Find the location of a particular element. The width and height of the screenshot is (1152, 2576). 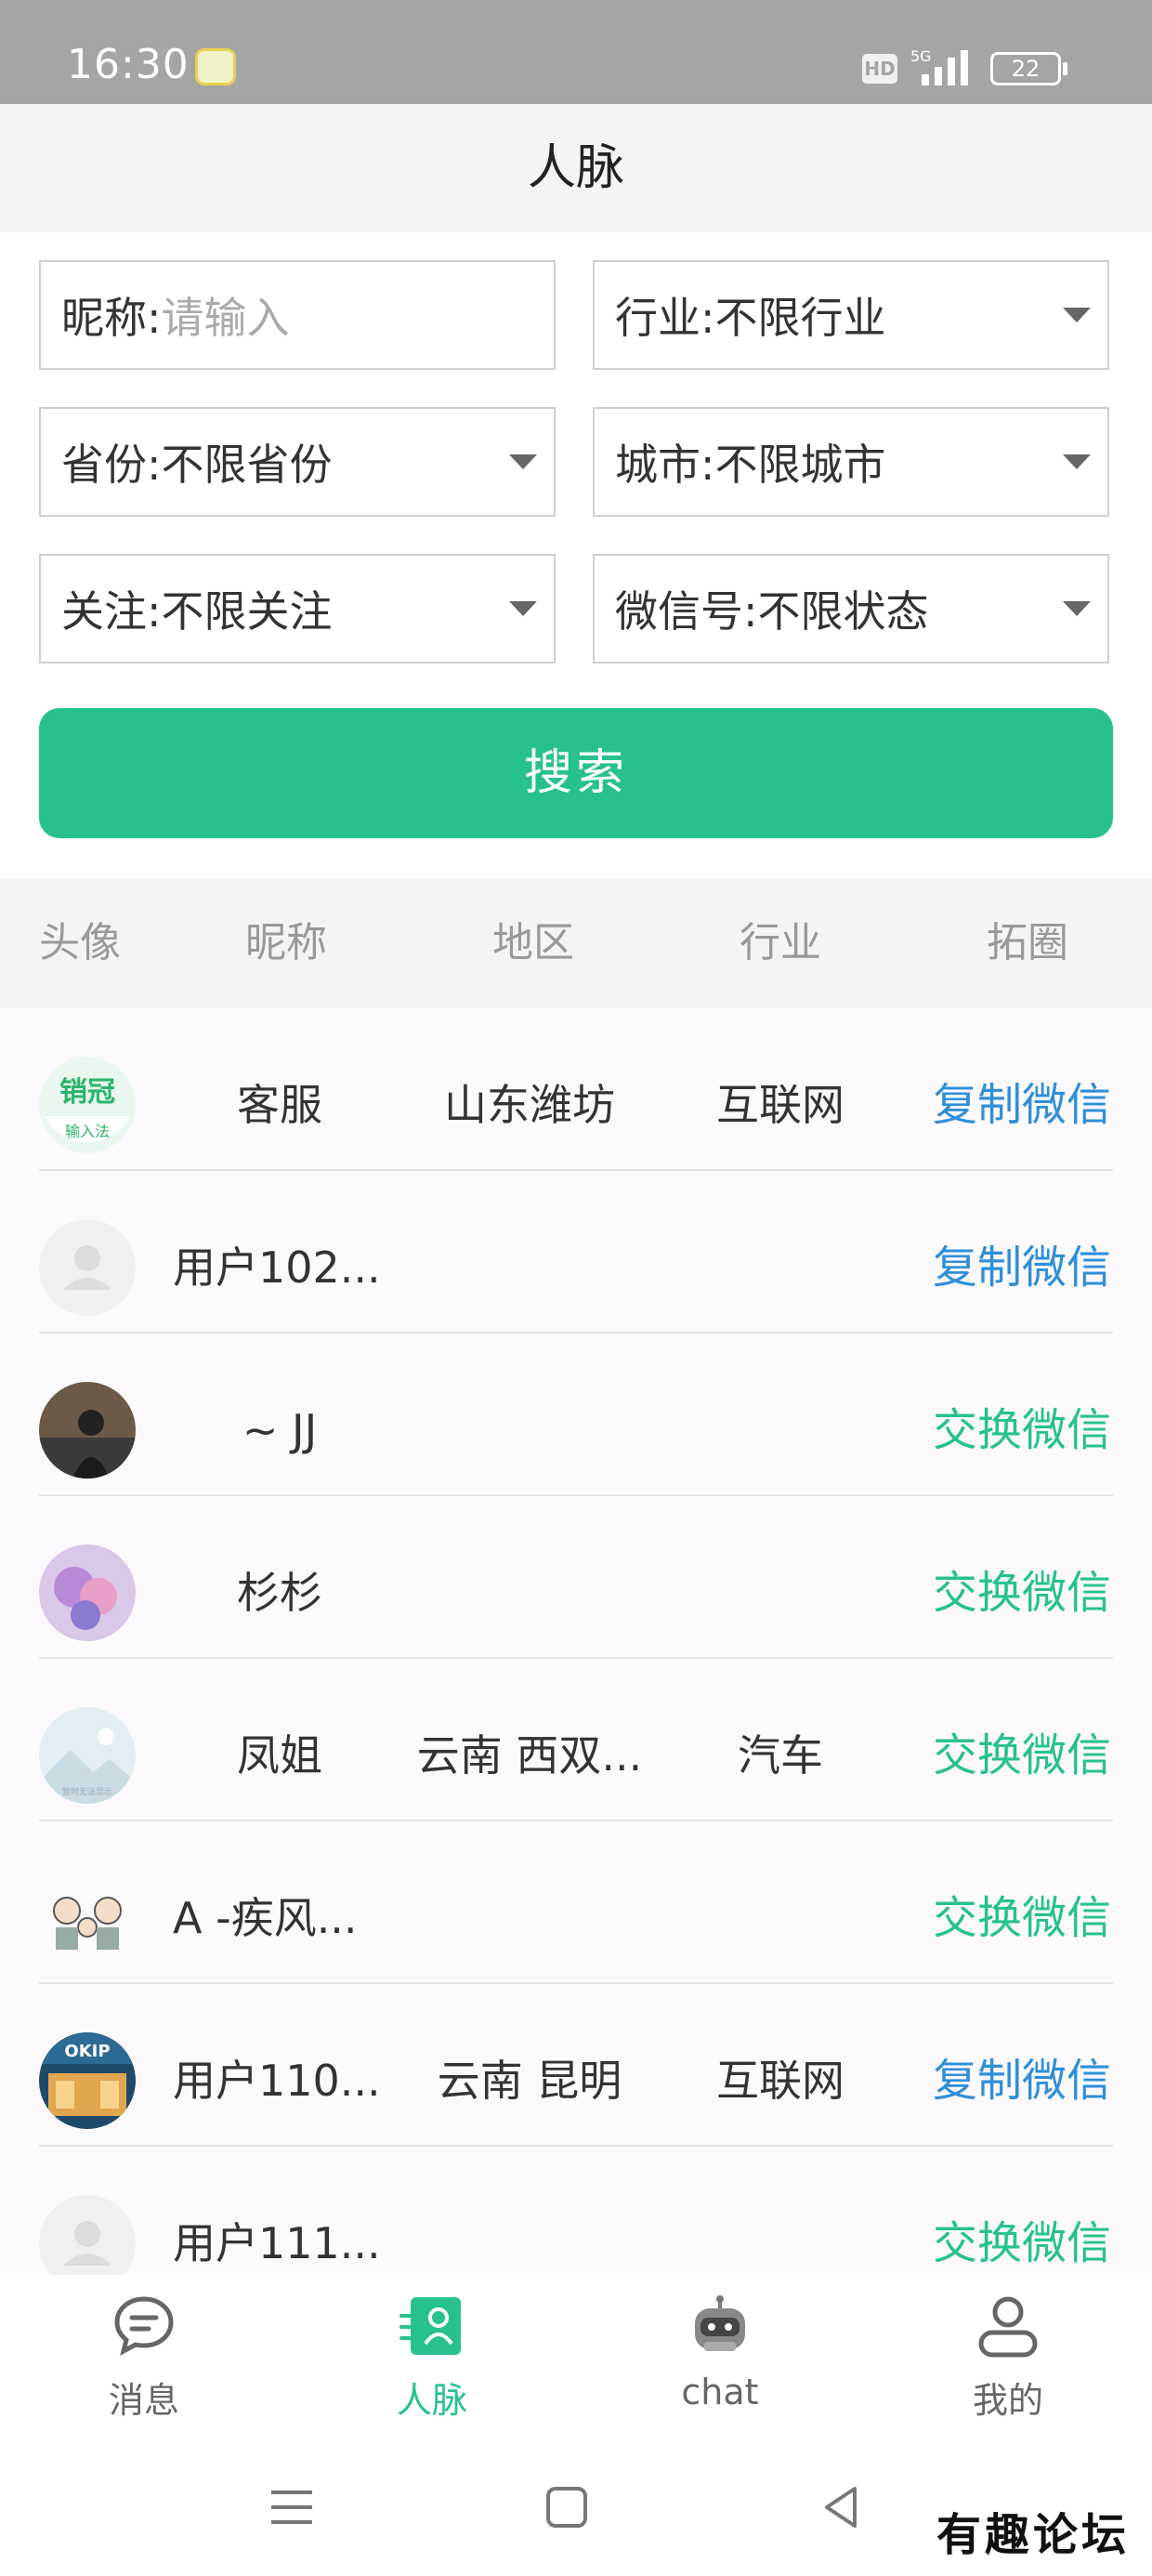

flower-avatar-icon is located at coordinates (87, 1592).